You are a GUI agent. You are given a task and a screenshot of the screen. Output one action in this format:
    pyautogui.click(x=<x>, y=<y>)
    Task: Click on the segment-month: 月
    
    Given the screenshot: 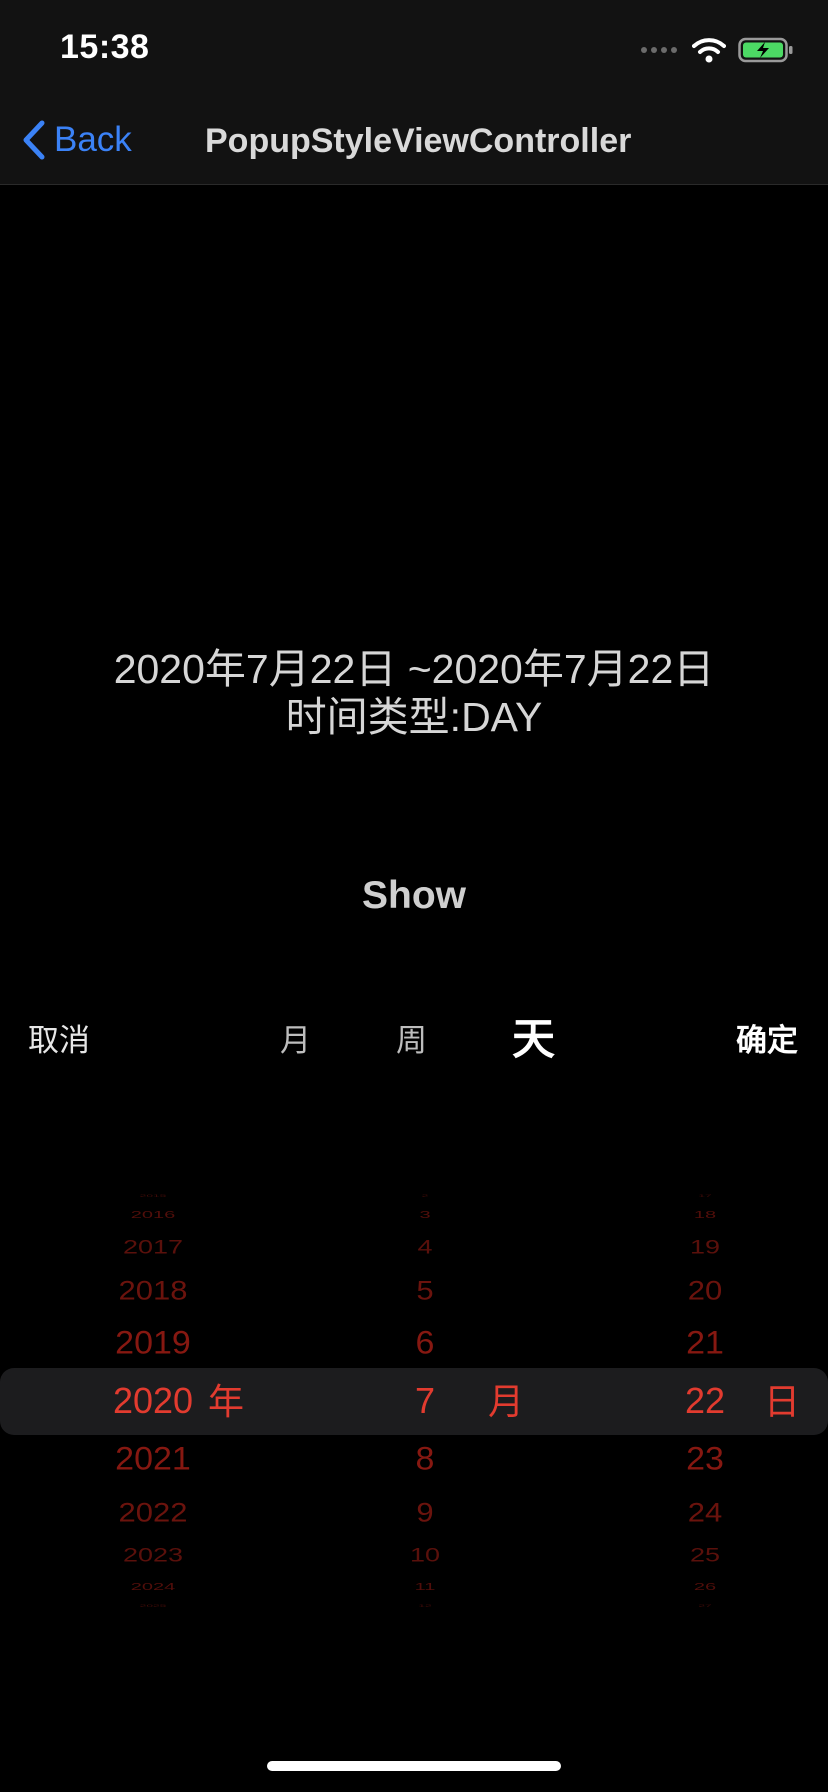 What is the action you would take?
    pyautogui.click(x=295, y=1037)
    